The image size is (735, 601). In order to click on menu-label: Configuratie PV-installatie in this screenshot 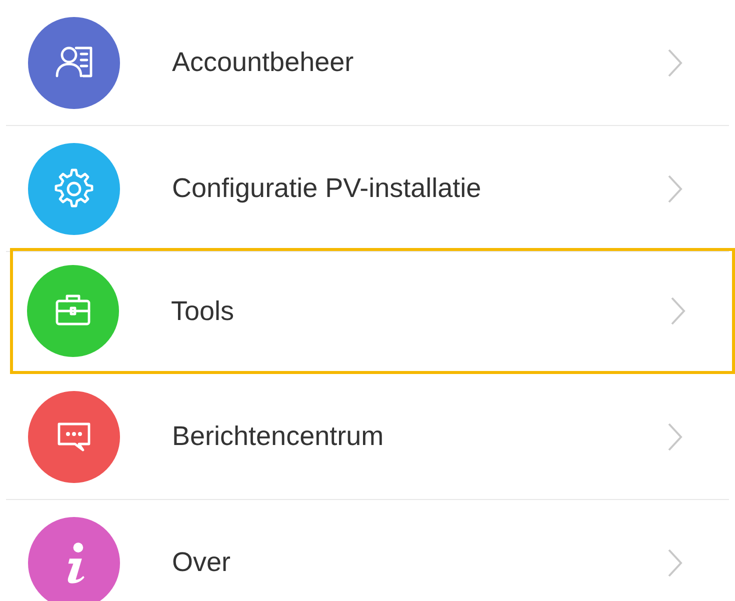, I will do `click(327, 189)`.